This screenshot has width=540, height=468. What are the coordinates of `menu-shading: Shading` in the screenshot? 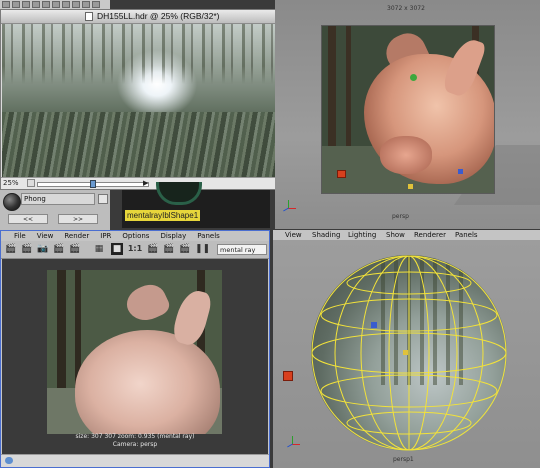 It's located at (326, 234).